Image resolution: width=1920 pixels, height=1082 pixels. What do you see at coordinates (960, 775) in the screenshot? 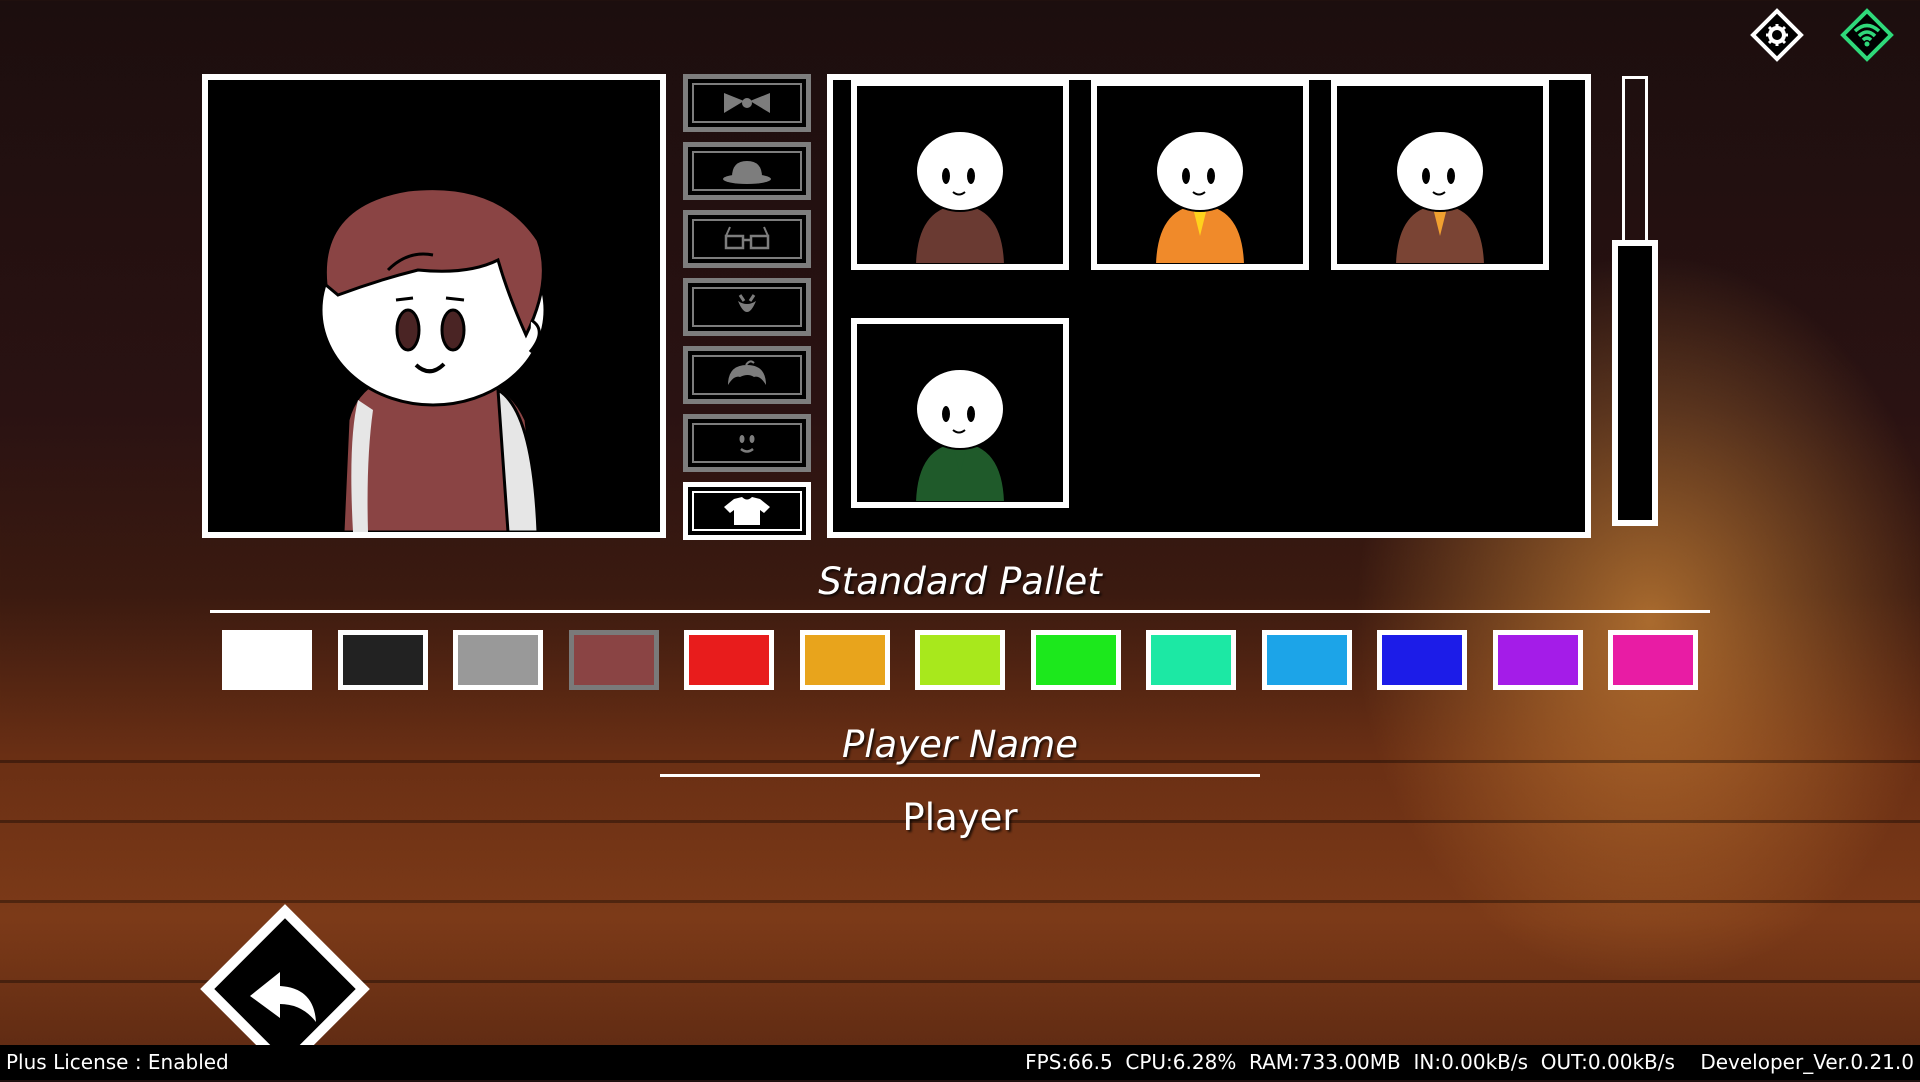
I see `player-name-divider` at bounding box center [960, 775].